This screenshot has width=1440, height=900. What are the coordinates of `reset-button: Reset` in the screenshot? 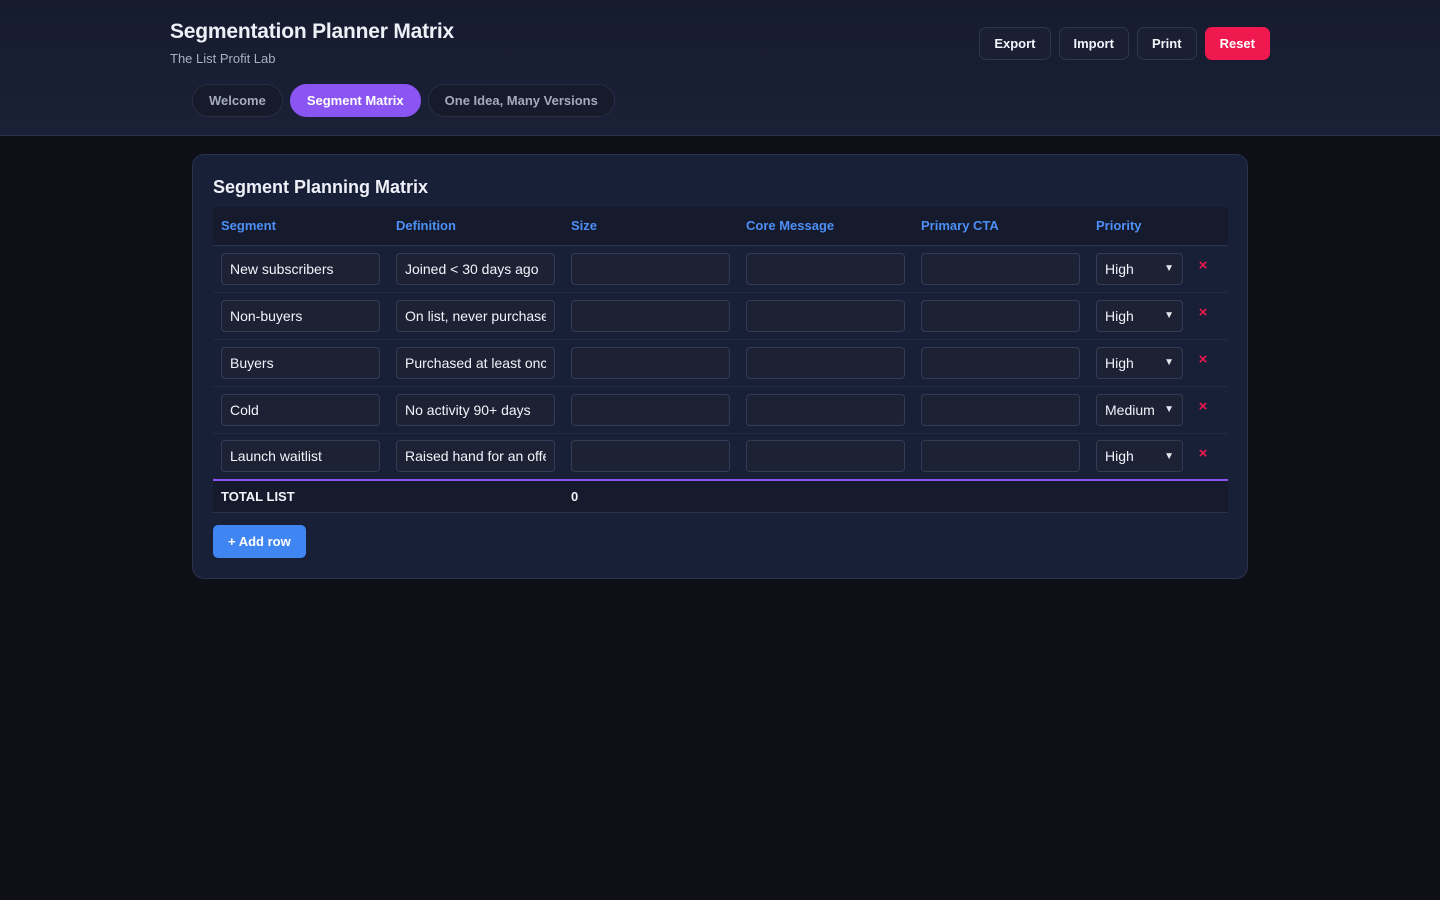 It's located at (1237, 43).